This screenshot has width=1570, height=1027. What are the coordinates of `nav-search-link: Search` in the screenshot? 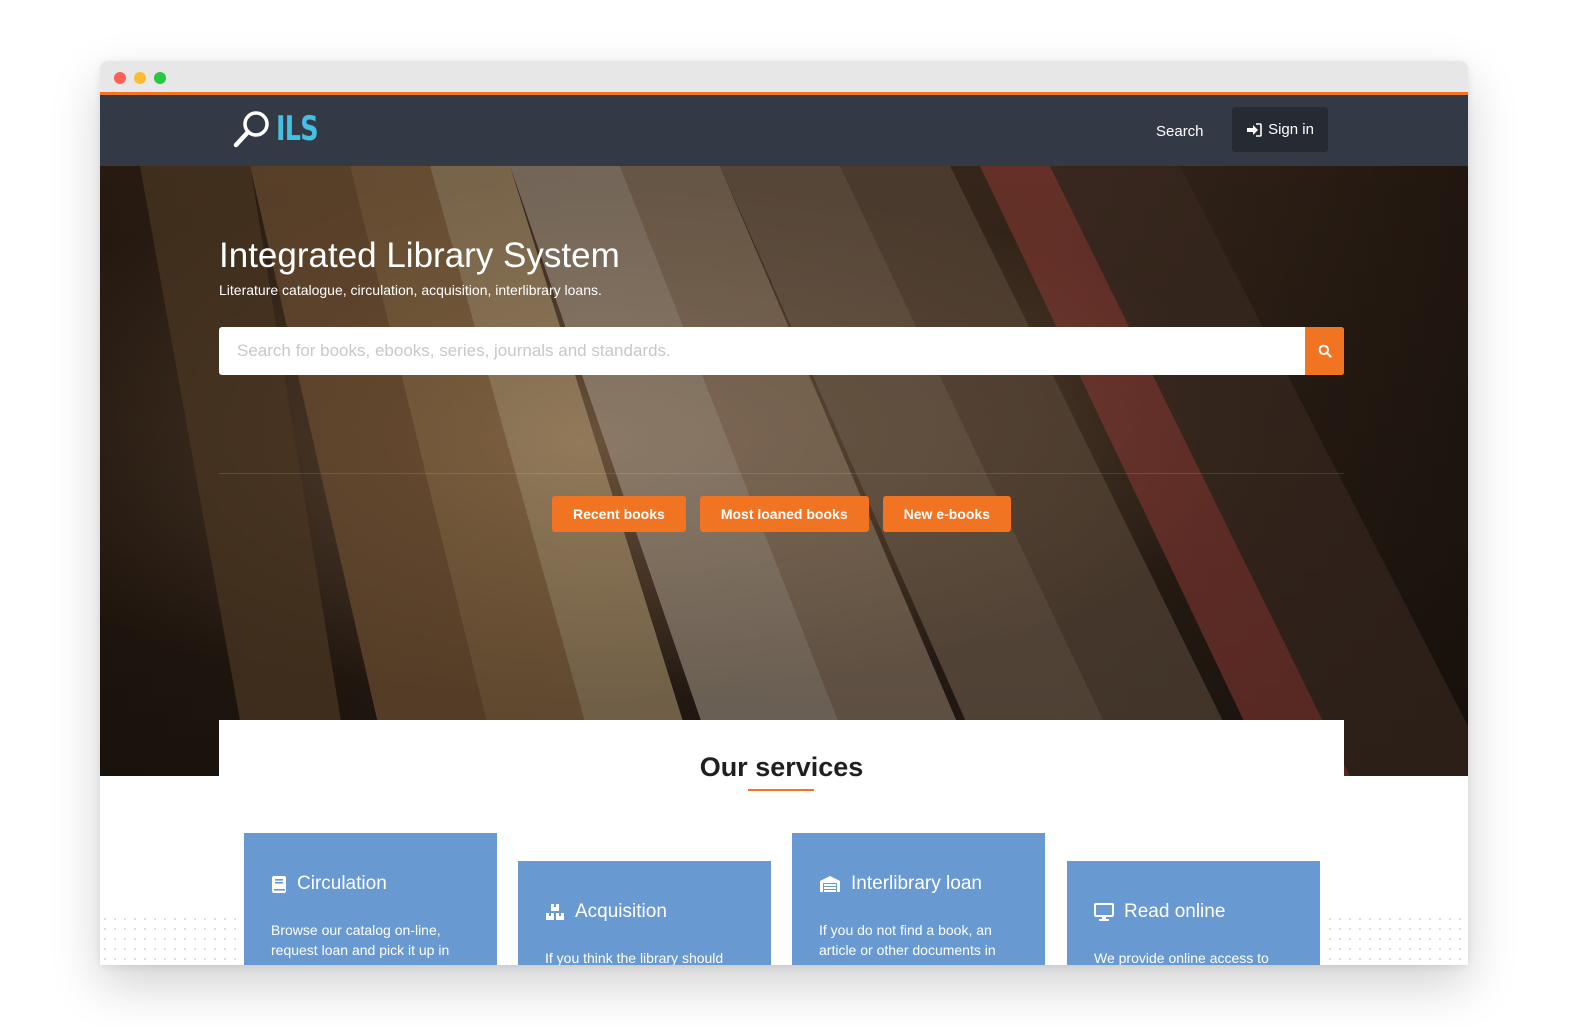 It's located at (1180, 132).